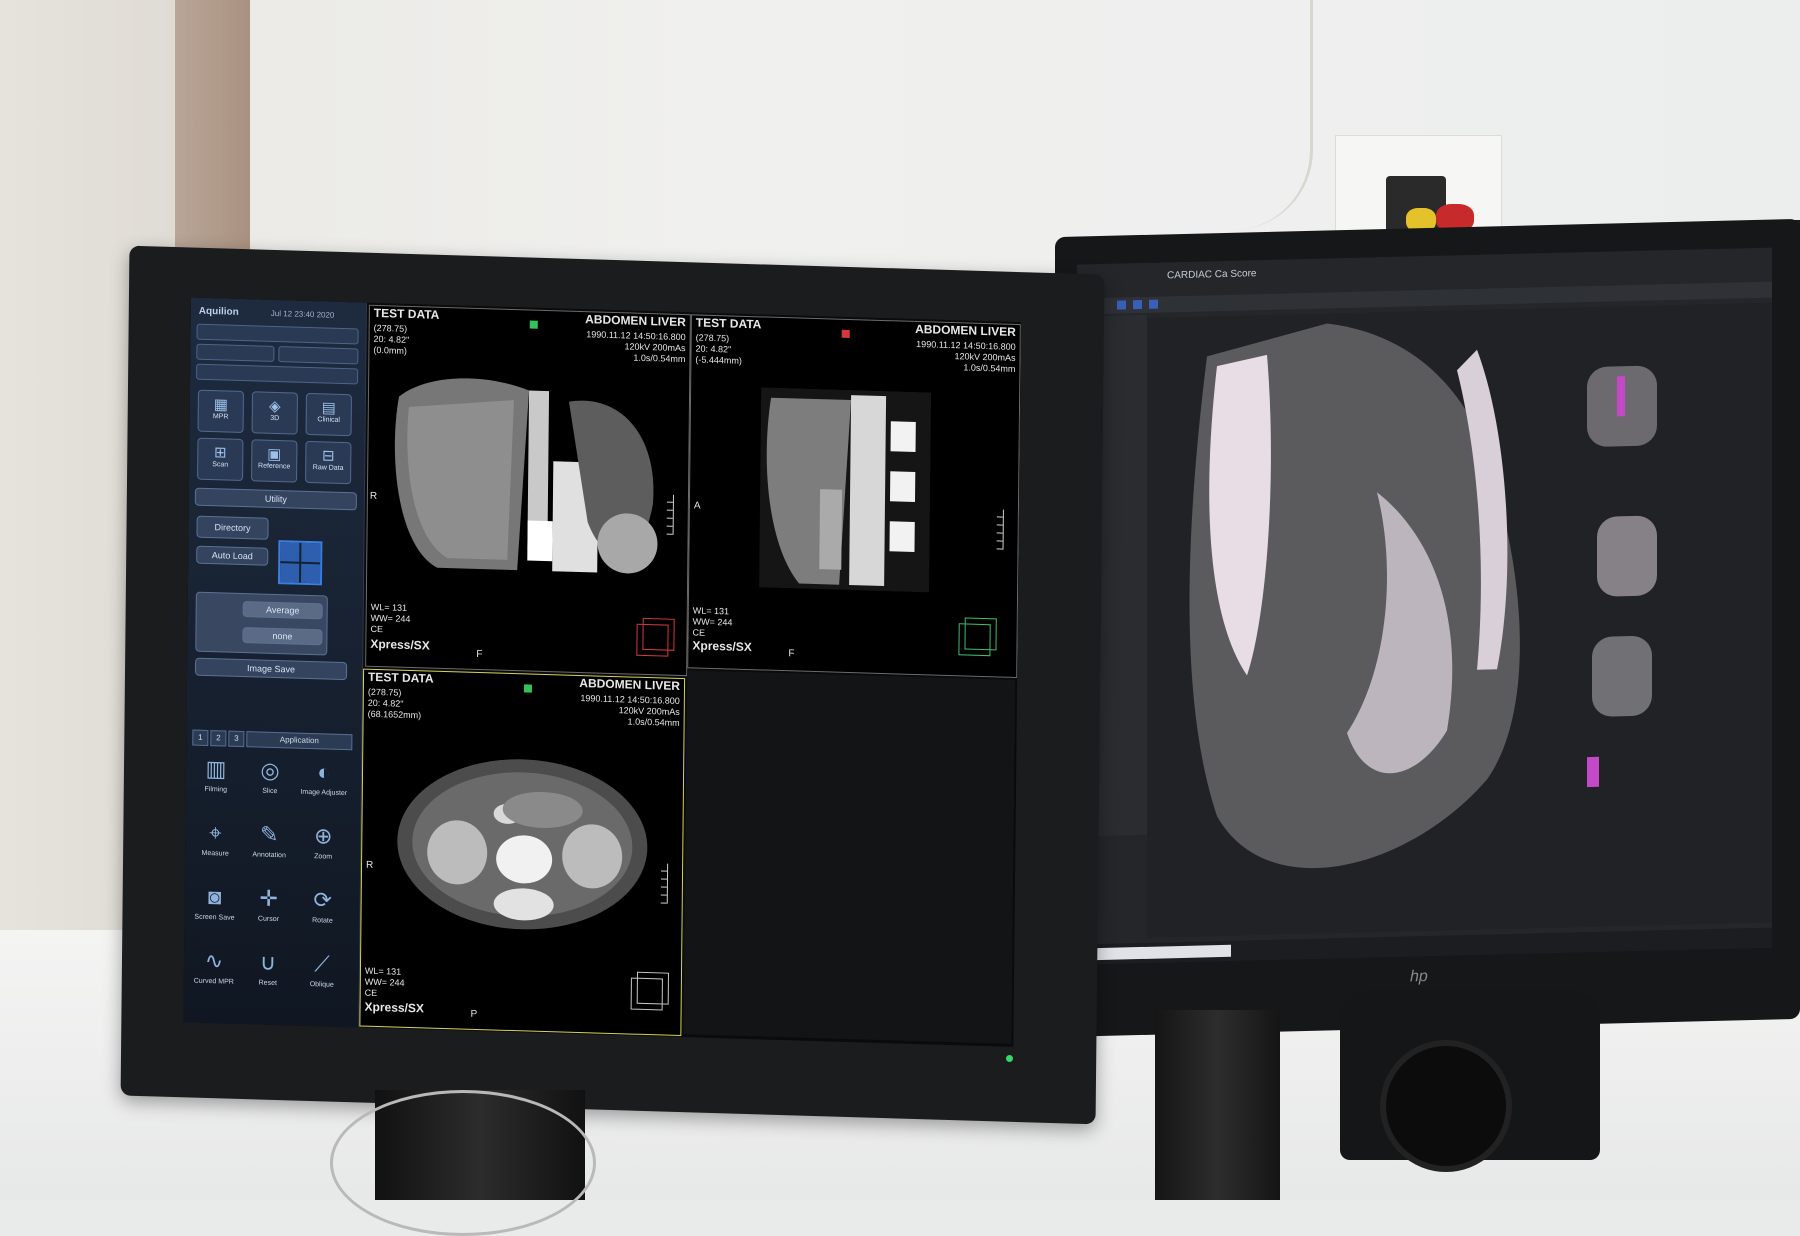 This screenshot has height=1236, width=1800. I want to click on annotation-icon: ✎, so click(269, 834).